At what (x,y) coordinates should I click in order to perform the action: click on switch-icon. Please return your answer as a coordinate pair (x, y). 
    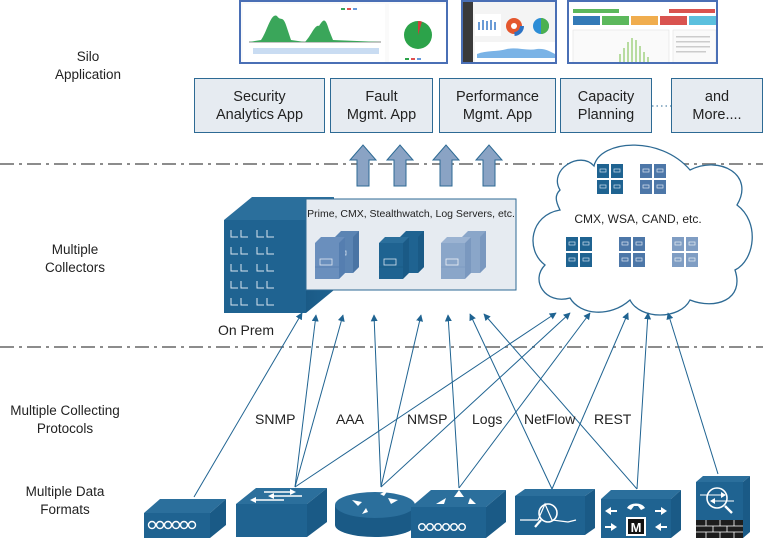
    Looking at the image, I should click on (281, 512).